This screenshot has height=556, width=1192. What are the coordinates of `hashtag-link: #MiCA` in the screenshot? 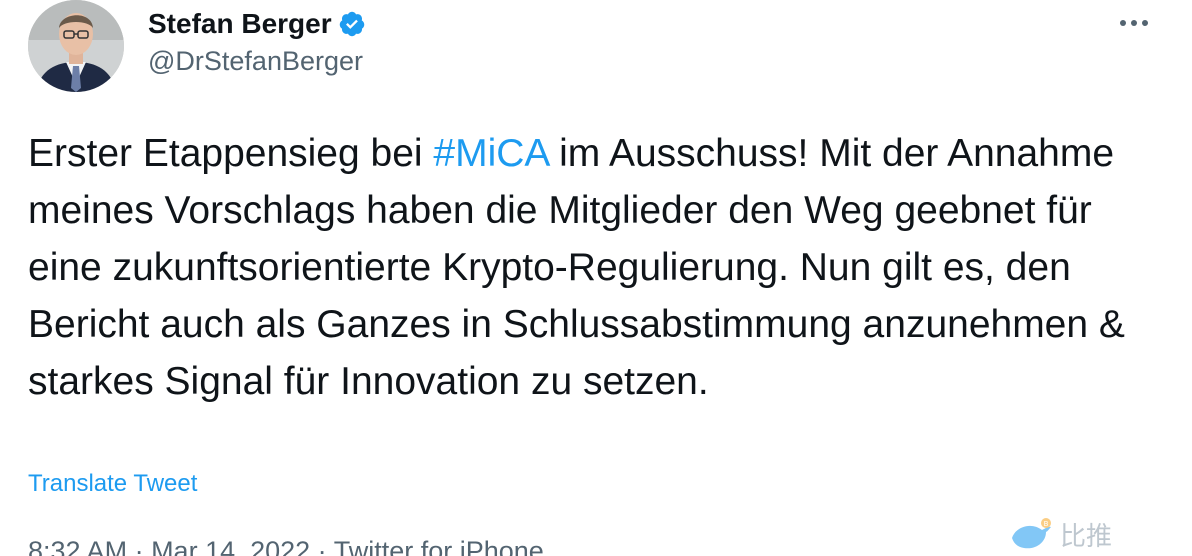 It's located at (490, 153).